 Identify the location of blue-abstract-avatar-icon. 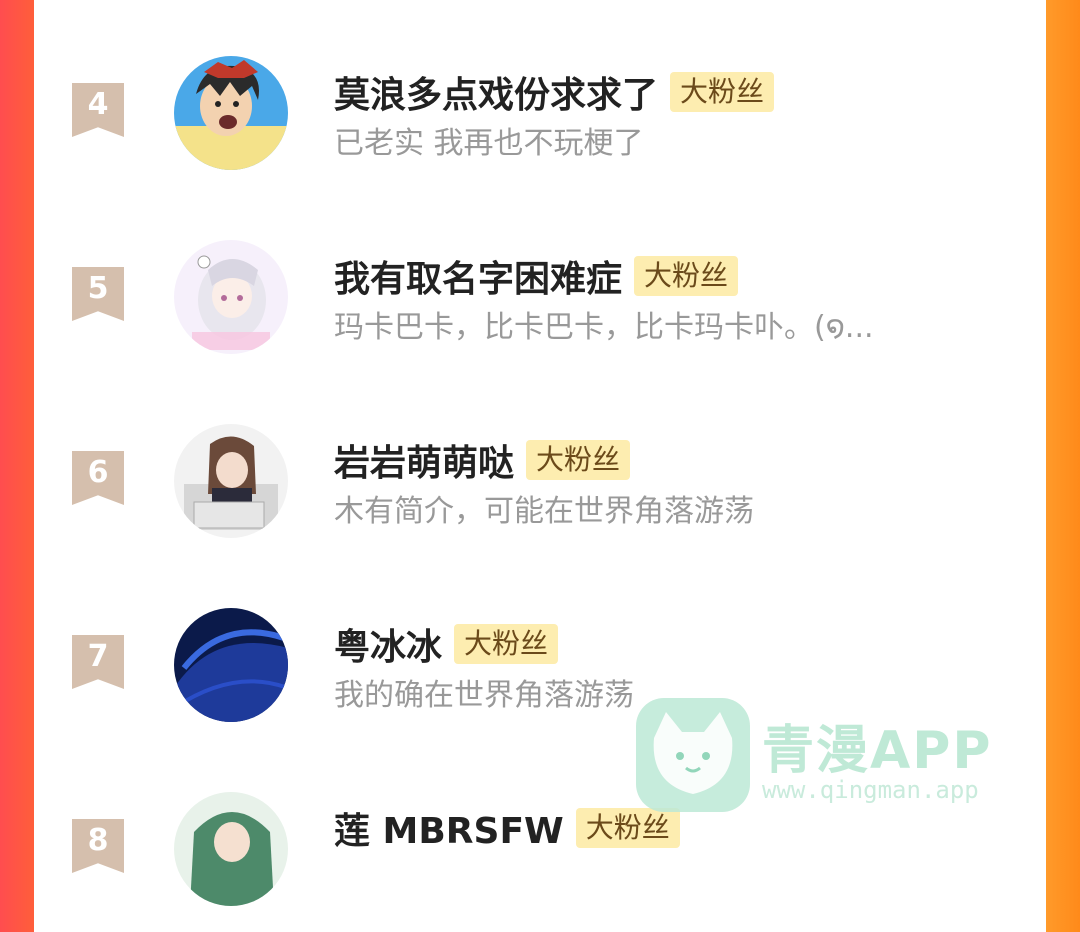
(231, 665).